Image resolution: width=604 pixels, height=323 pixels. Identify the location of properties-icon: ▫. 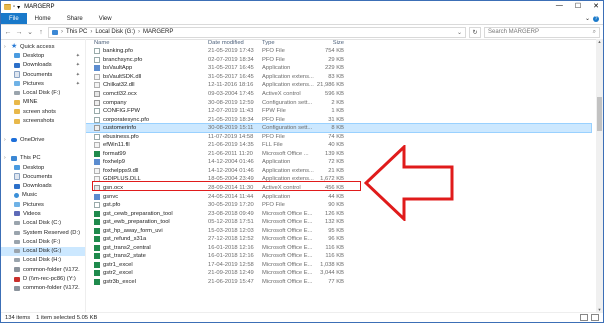
(14, 7).